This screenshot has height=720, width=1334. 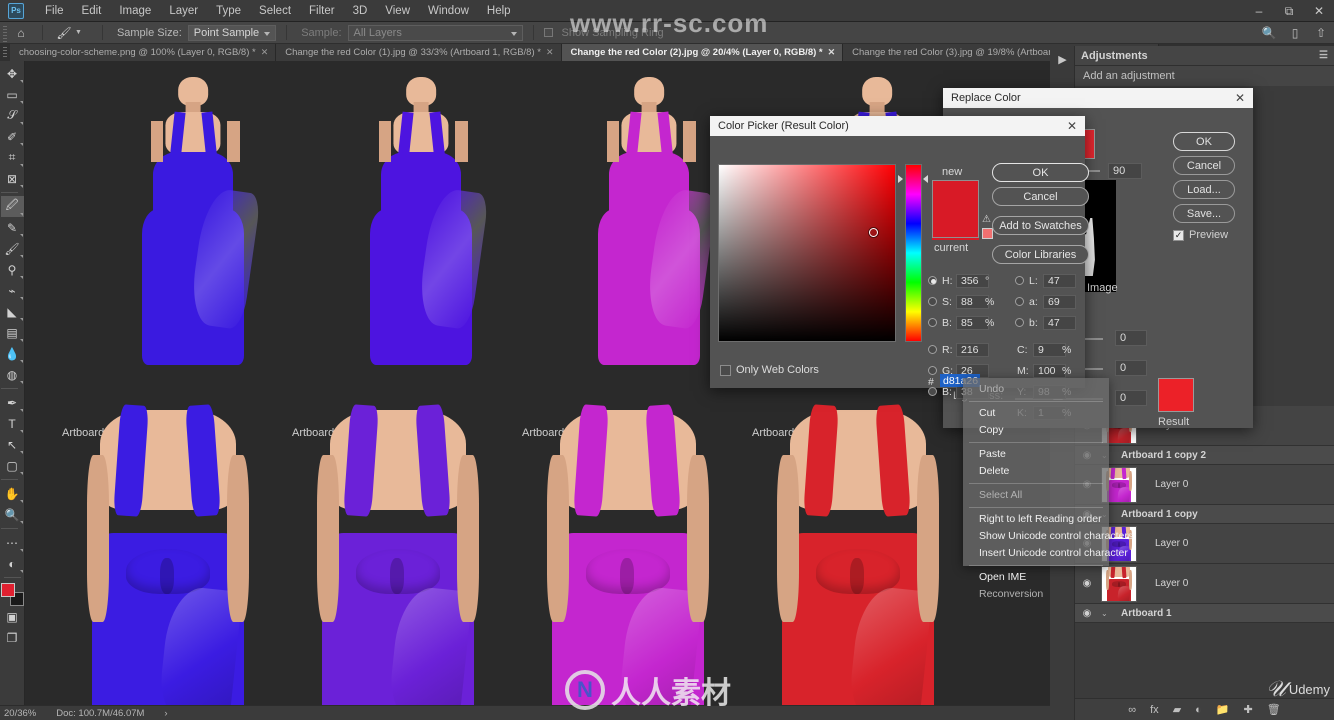 I want to click on artboard-bottom-1: Artboard 1 copy, so click(x=398, y=554).